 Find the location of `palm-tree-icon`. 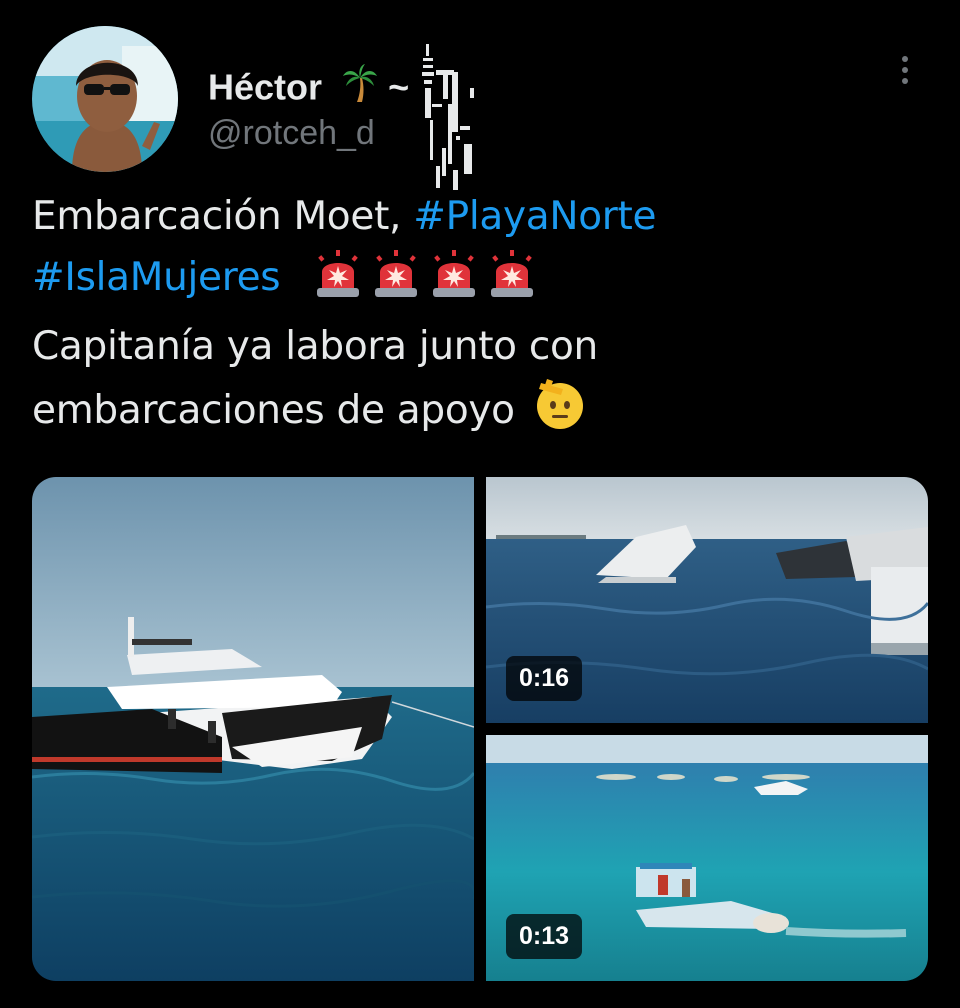

palm-tree-icon is located at coordinates (360, 87).